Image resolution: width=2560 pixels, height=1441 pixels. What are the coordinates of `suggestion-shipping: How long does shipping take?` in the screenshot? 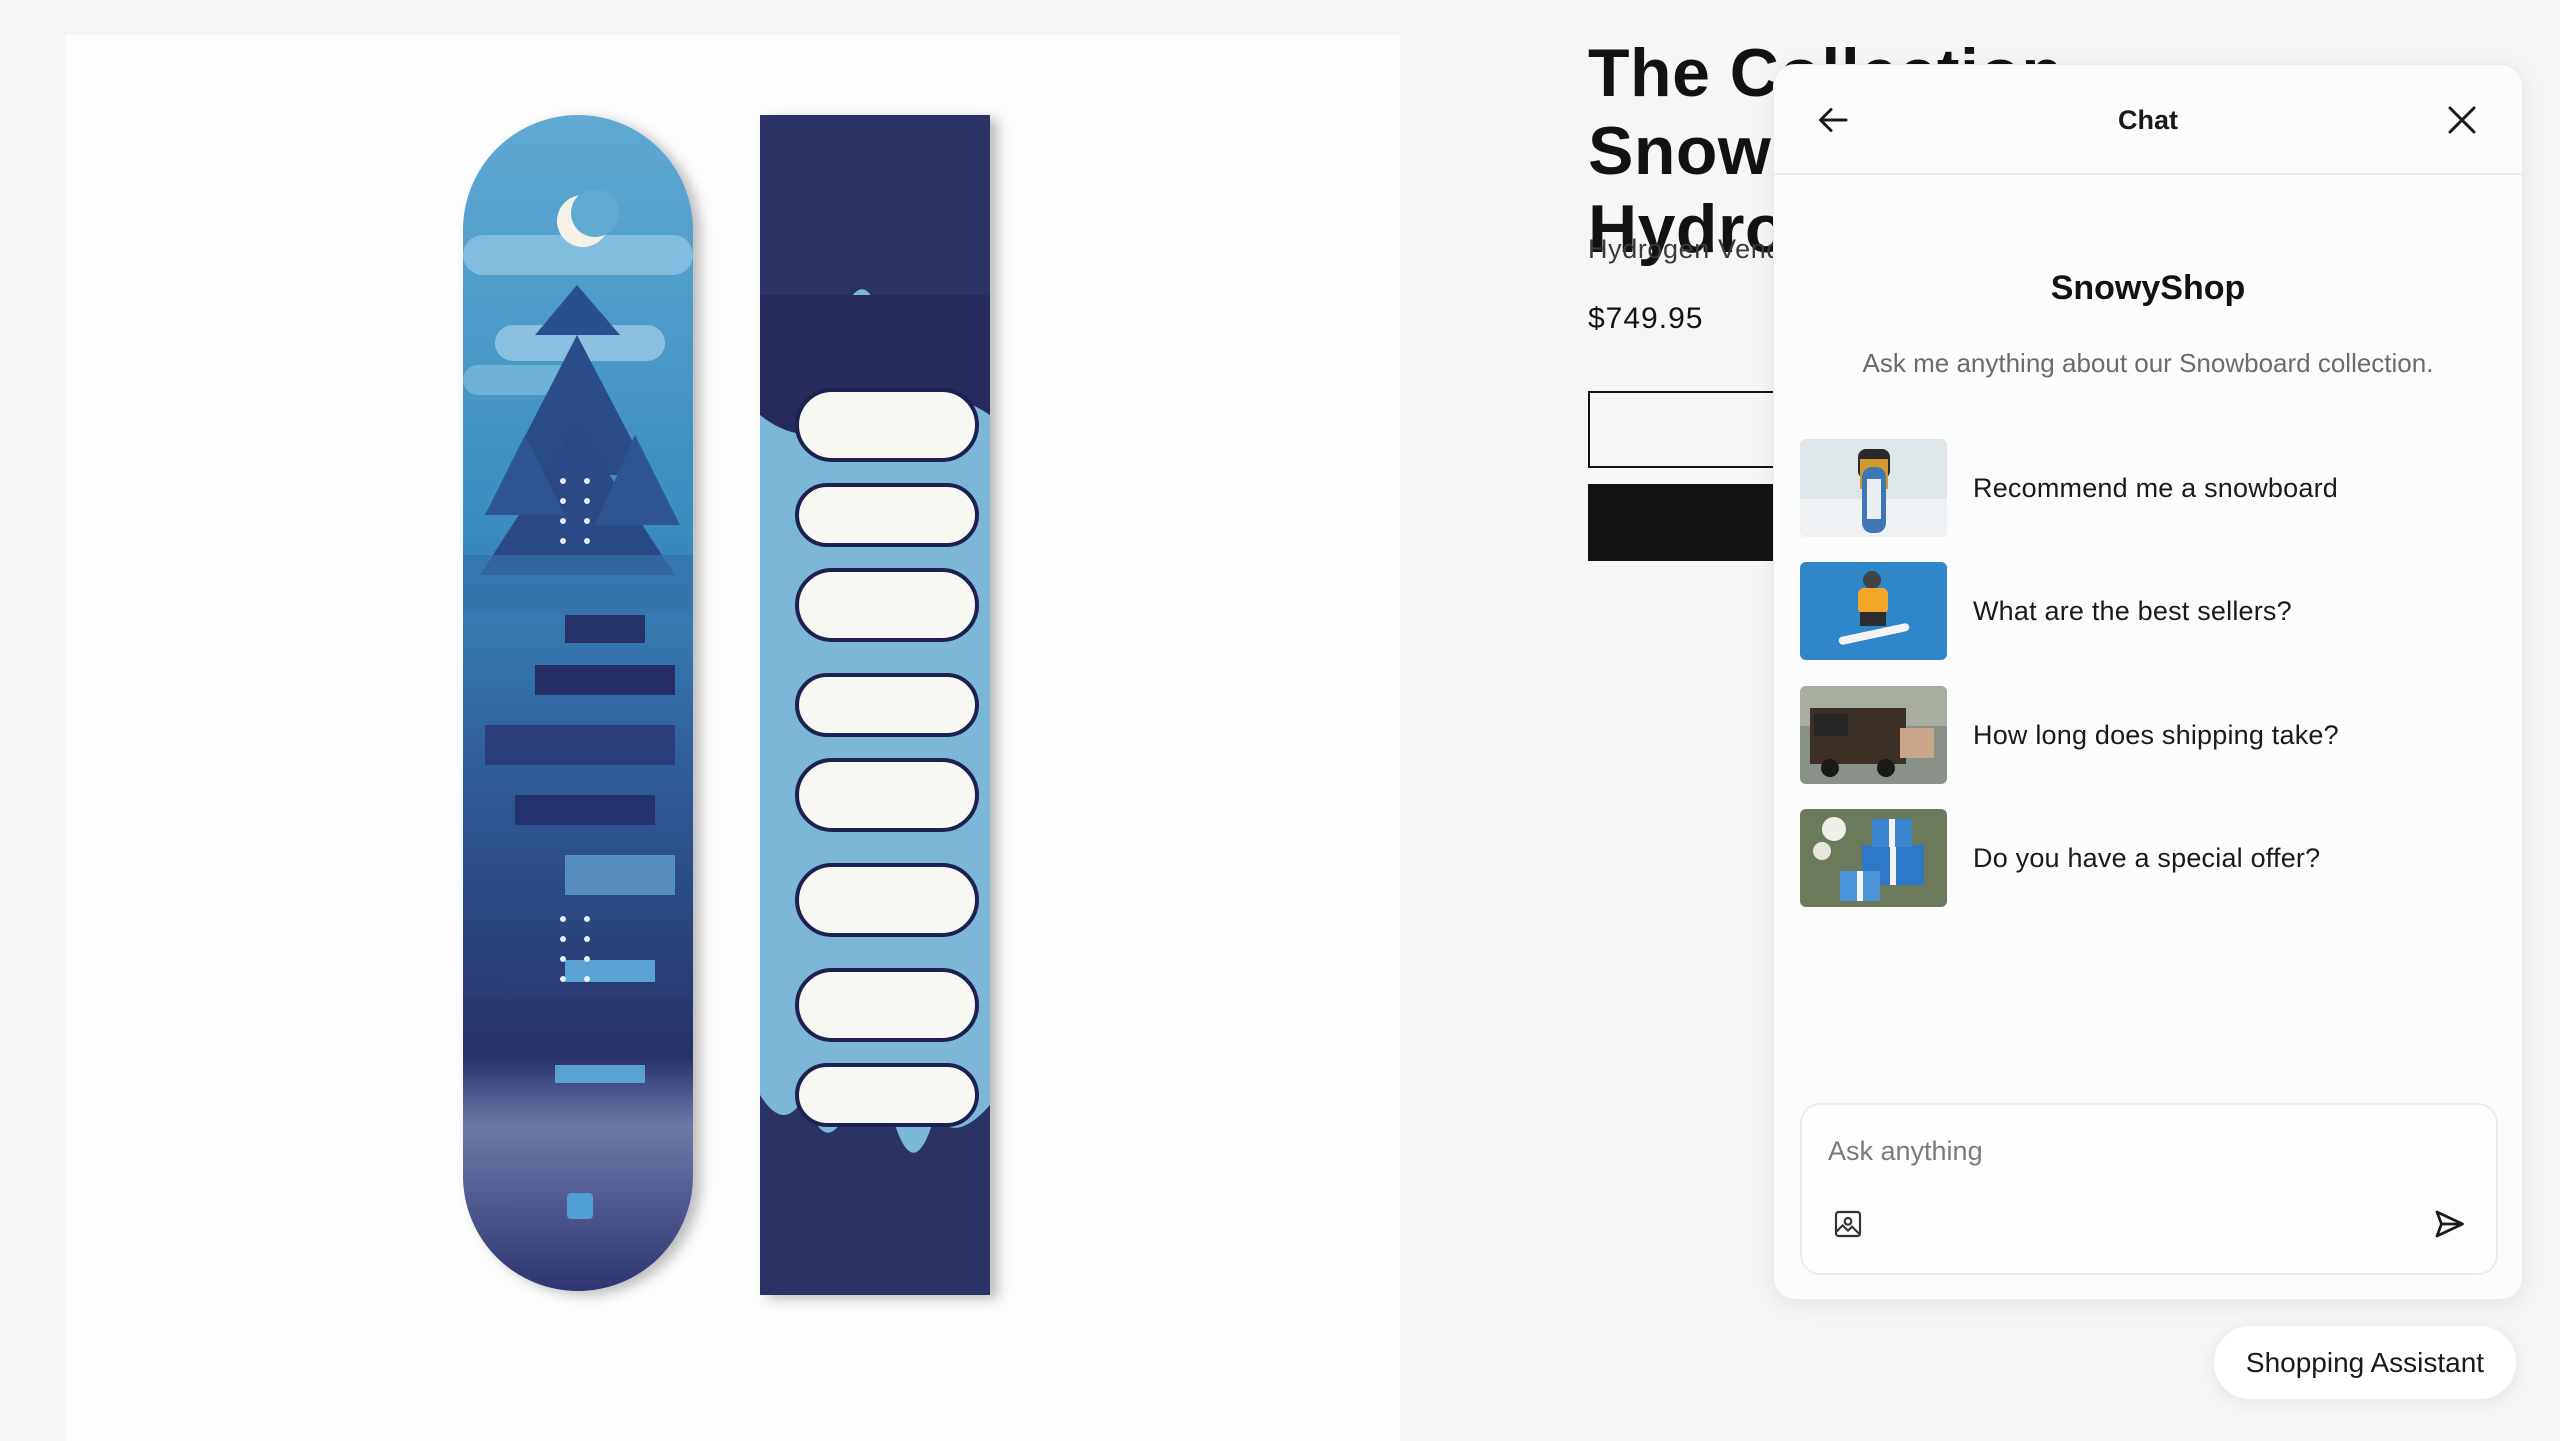 It's located at (2150, 735).